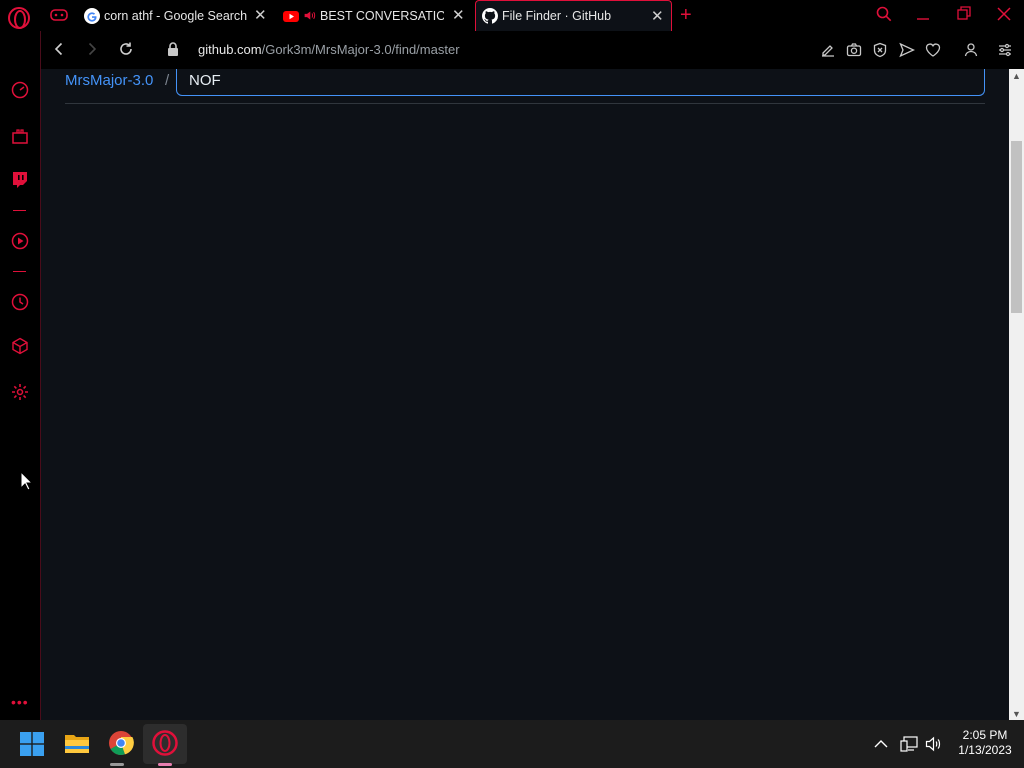 This screenshot has height=768, width=1024. Describe the element at coordinates (19, 18) in the screenshot. I see `opera-menu-icon` at that location.